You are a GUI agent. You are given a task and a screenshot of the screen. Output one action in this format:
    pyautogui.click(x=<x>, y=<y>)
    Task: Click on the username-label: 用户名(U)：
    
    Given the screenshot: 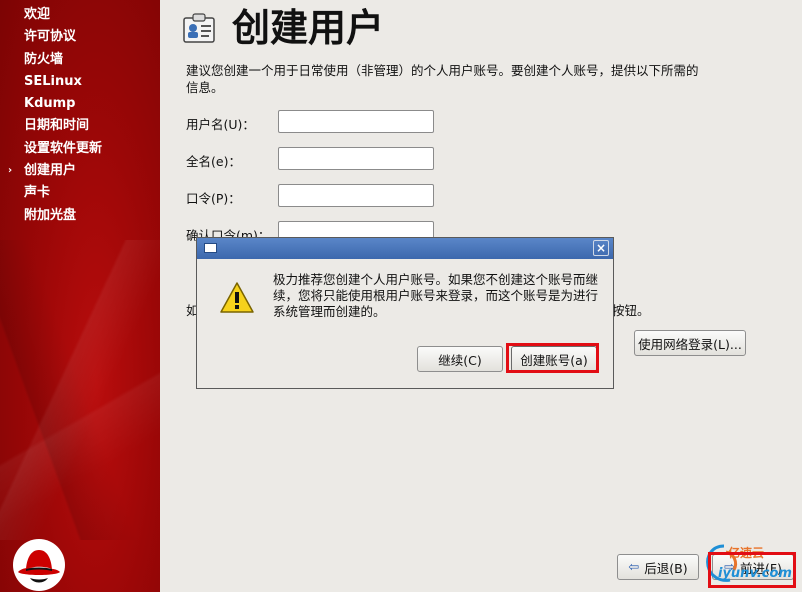 What is the action you would take?
    pyautogui.click(x=220, y=124)
    